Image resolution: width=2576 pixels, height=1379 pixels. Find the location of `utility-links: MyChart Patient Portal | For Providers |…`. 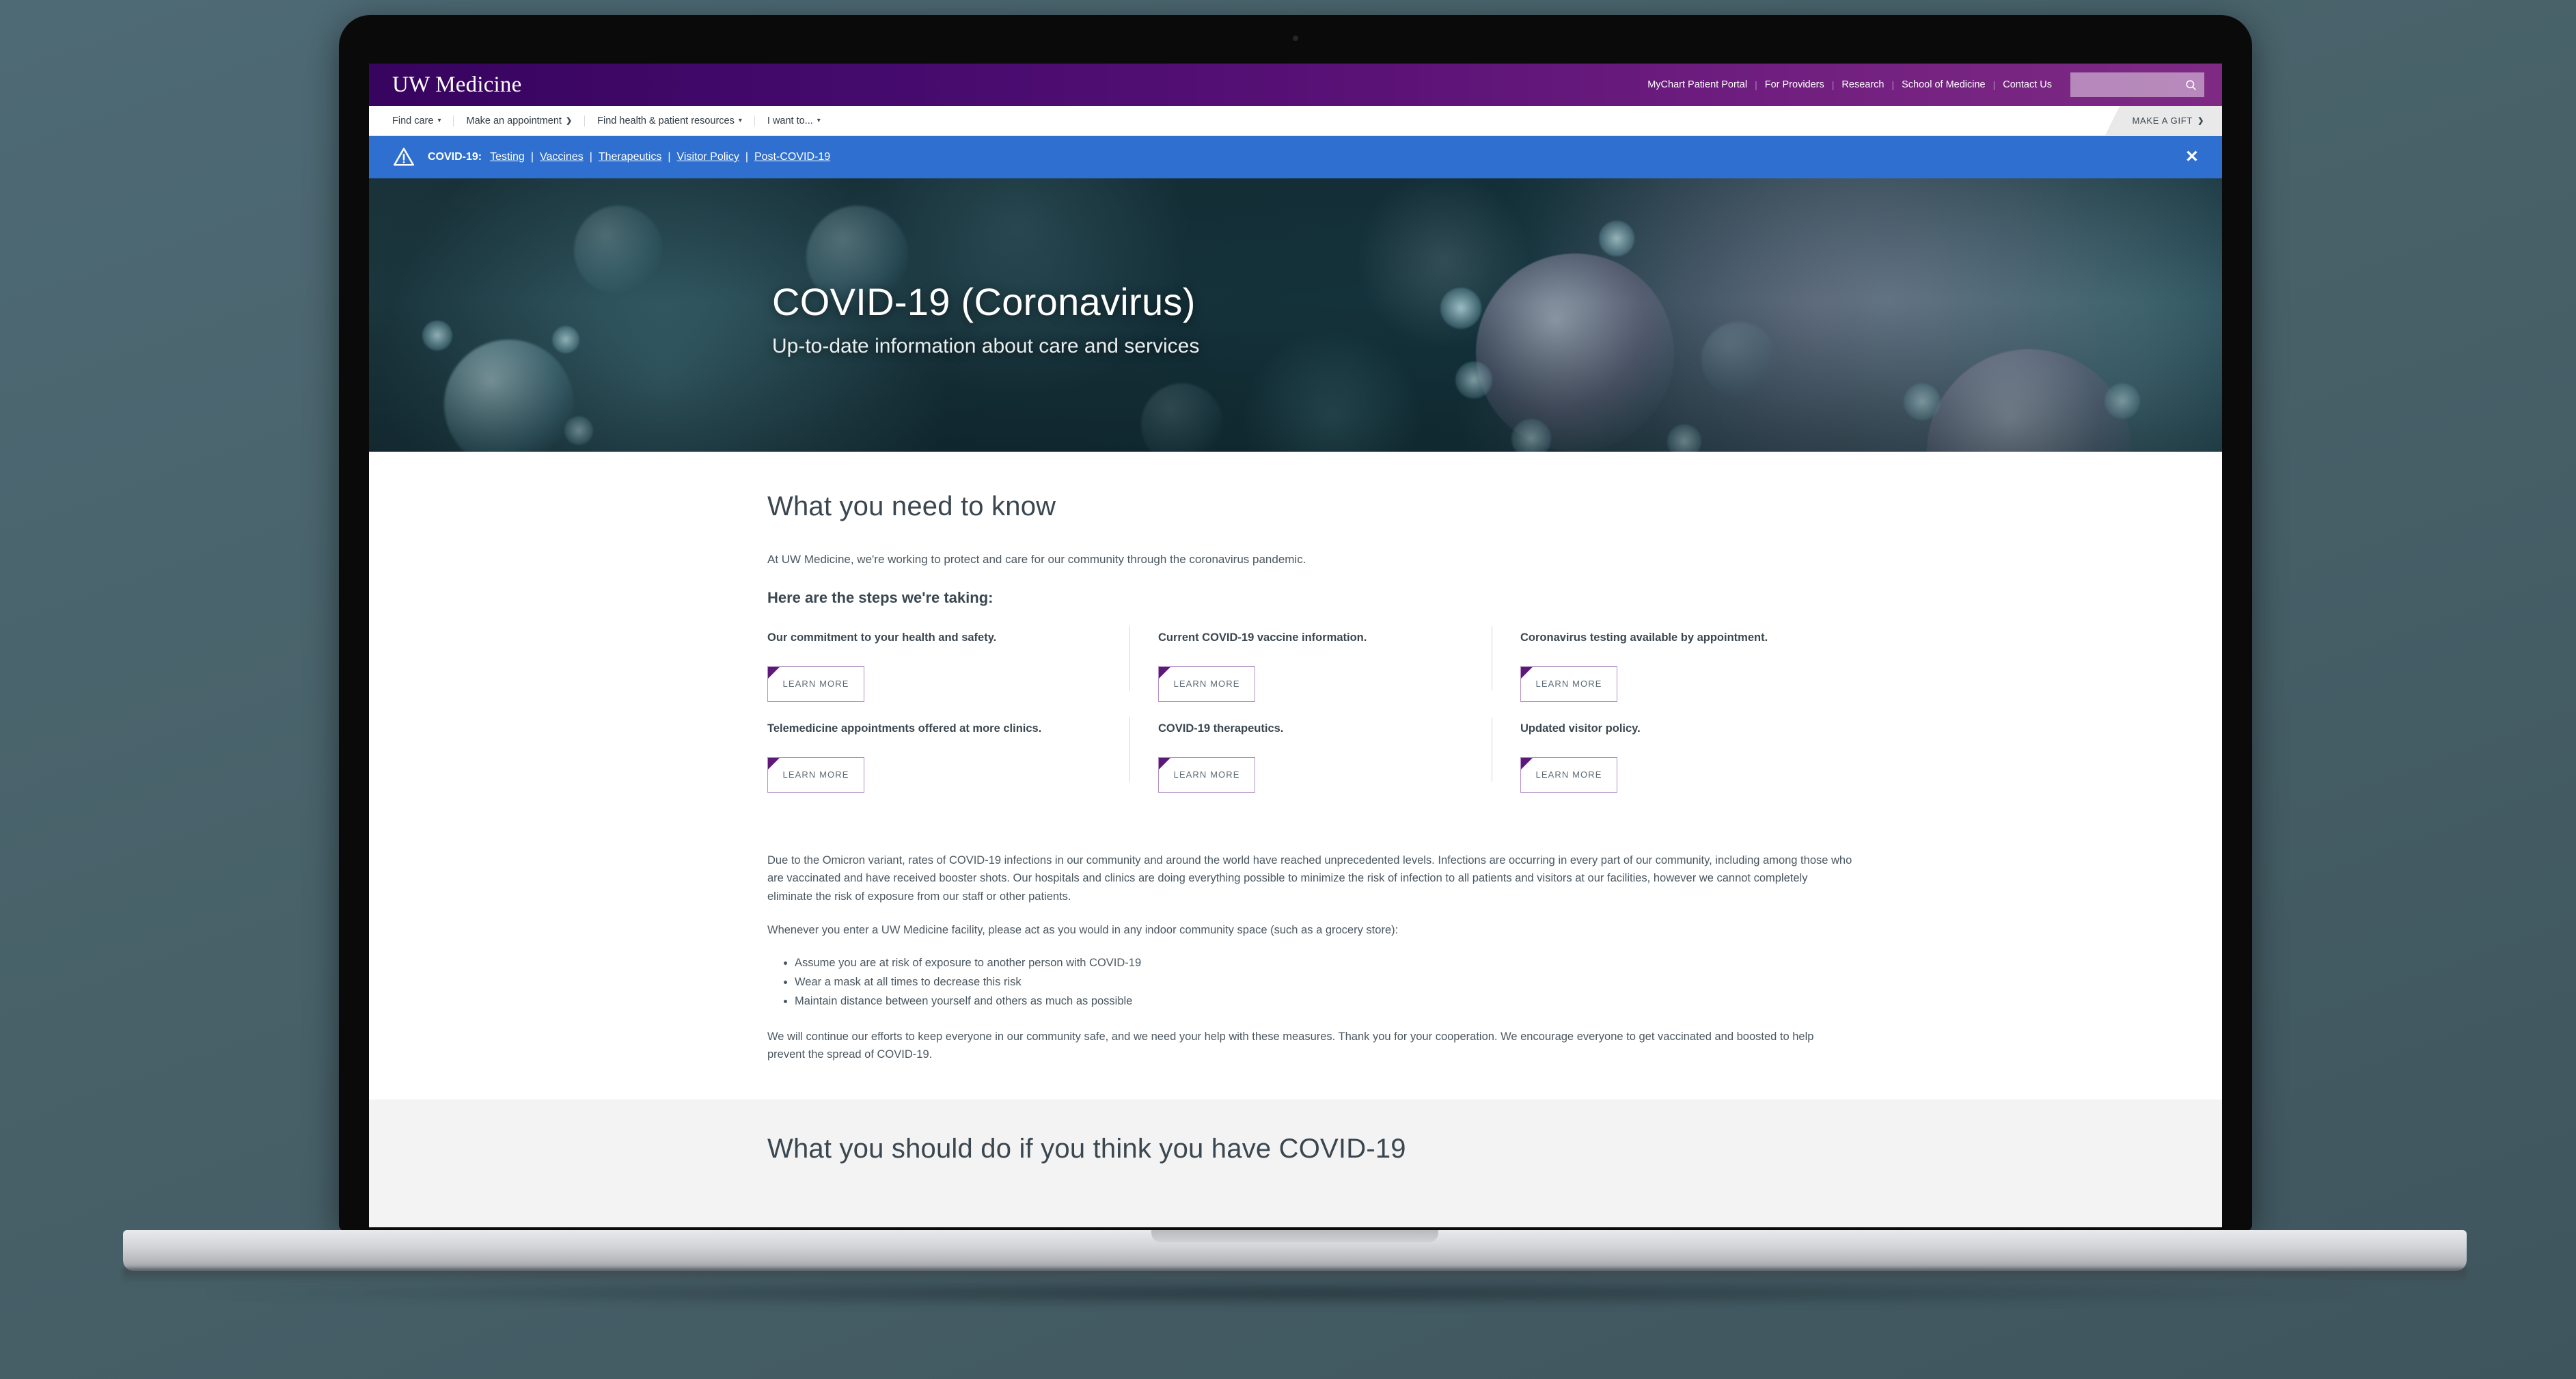

utility-links: MyChart Patient Portal | For Providers |… is located at coordinates (1849, 84).